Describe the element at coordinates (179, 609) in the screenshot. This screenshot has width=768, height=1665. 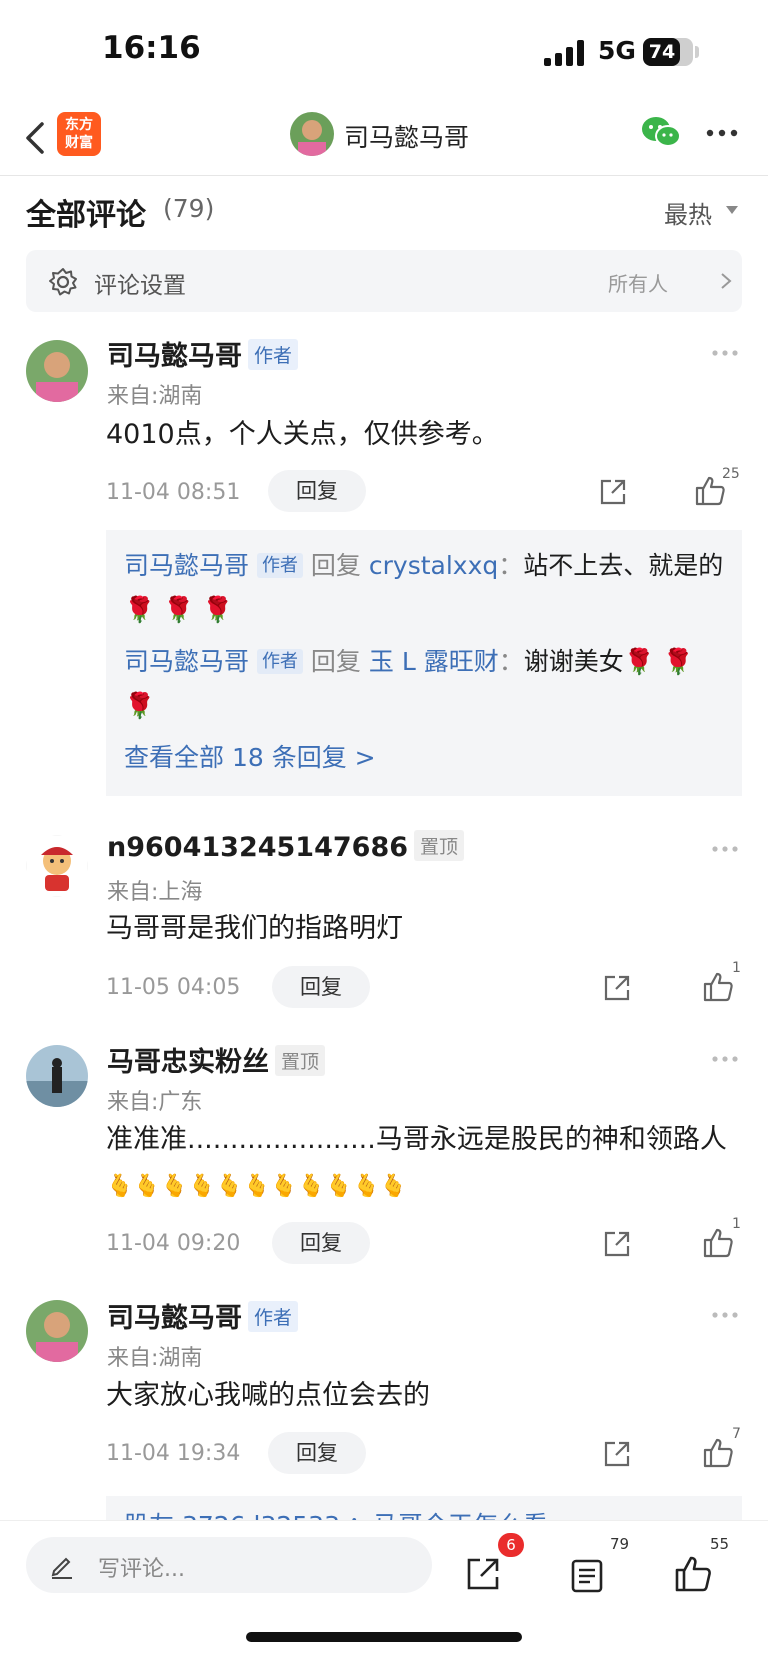
I see `rose-icon: 🌹 🌹 🌹` at that location.